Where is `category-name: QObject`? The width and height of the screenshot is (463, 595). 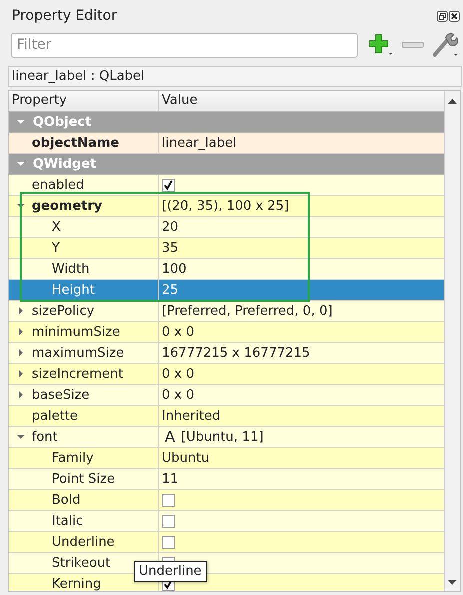
category-name: QObject is located at coordinates (62, 122).